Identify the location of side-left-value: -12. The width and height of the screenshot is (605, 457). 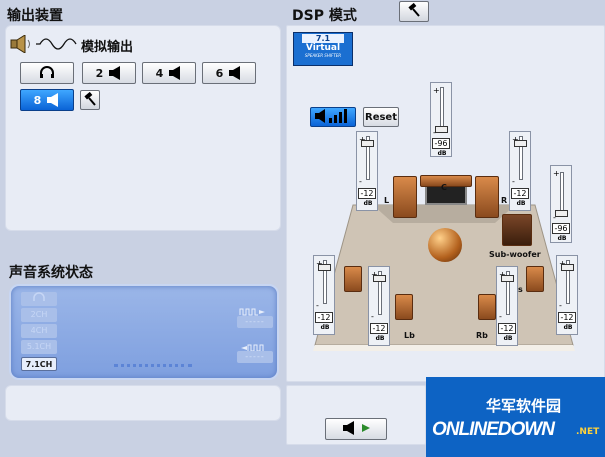
(324, 317).